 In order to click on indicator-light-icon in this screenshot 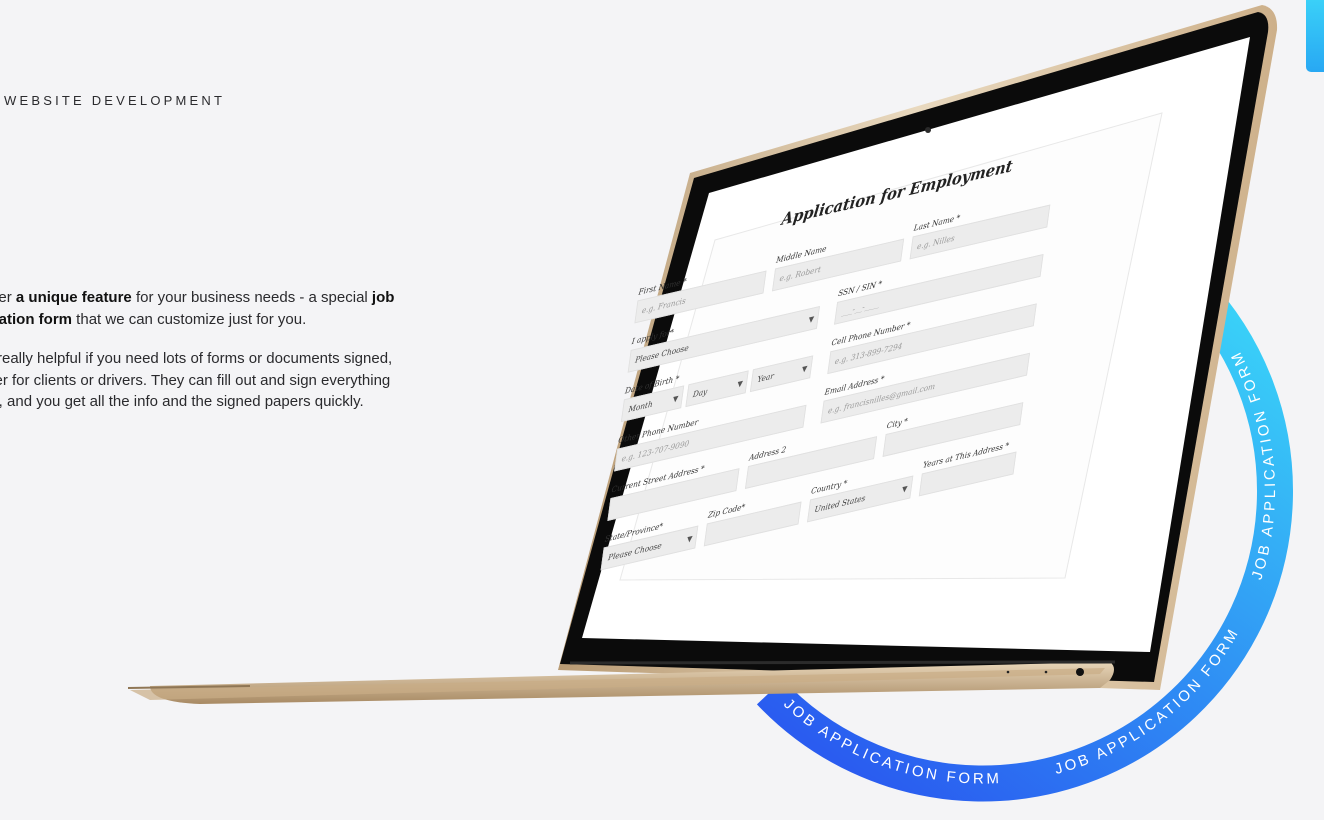, I will do `click(1080, 672)`.